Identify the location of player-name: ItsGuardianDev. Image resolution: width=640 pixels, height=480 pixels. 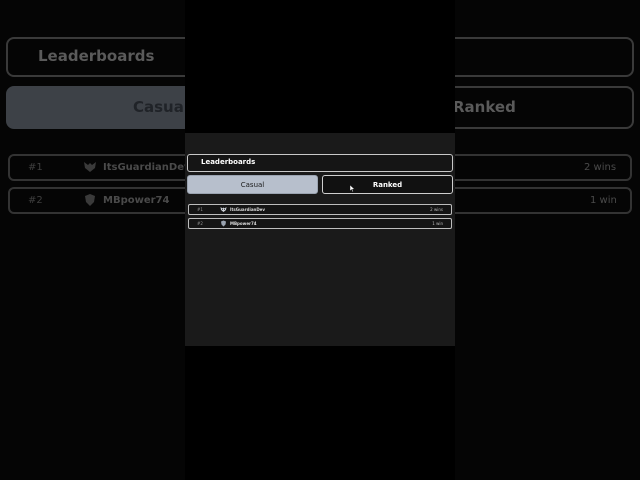
(248, 209).